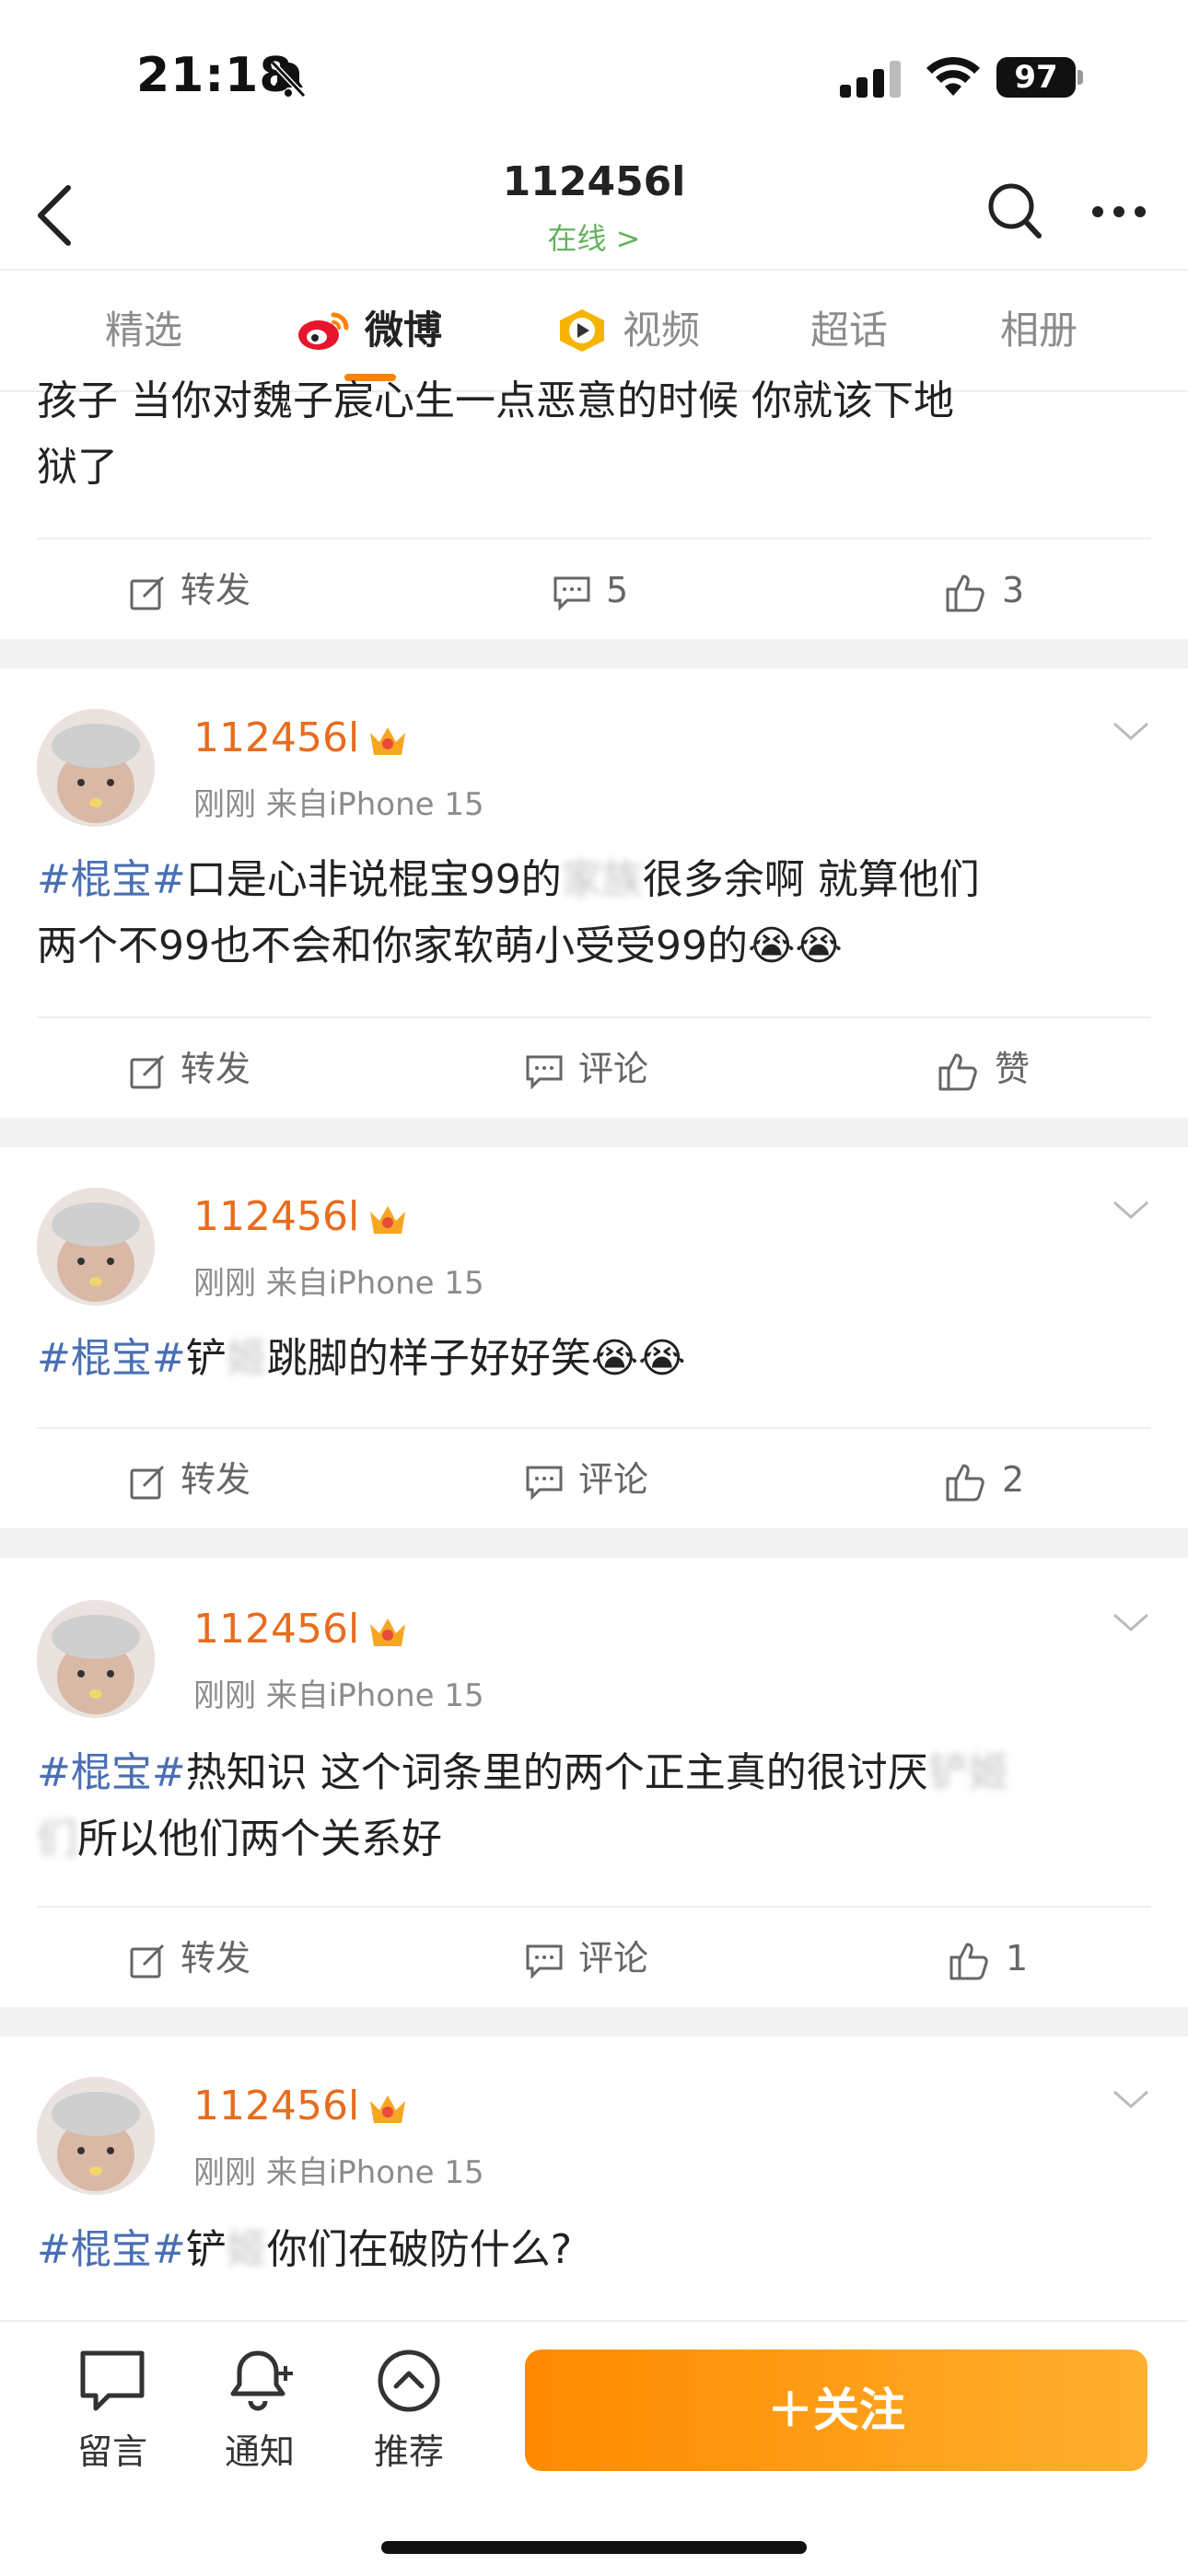 The height and width of the screenshot is (2576, 1188). I want to click on bell-off-icon, so click(288, 79).